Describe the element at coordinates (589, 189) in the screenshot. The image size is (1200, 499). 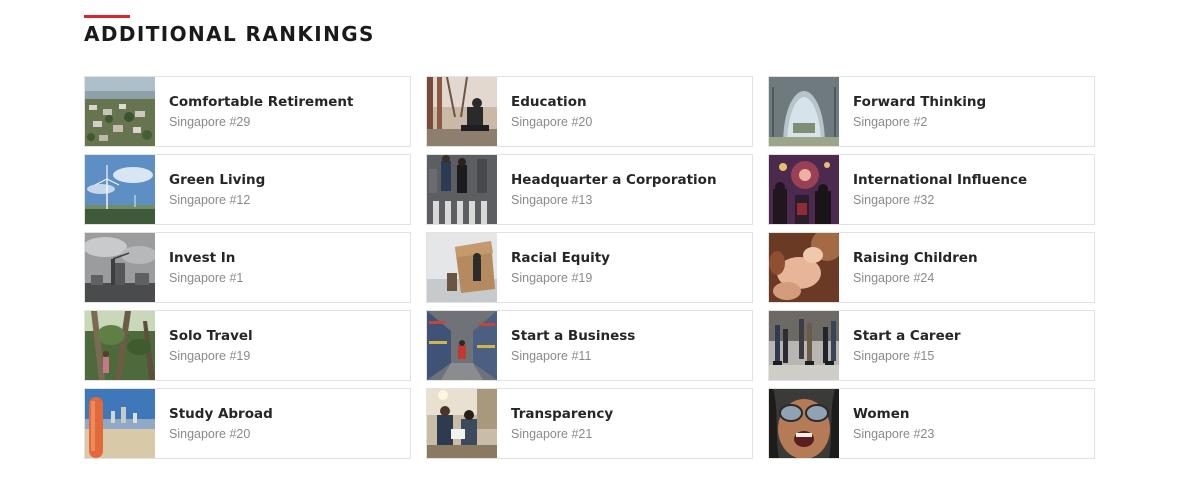
I see `ranking-card-headquarter-a-corporation: Headquarter a Corporation Singapore #13` at that location.